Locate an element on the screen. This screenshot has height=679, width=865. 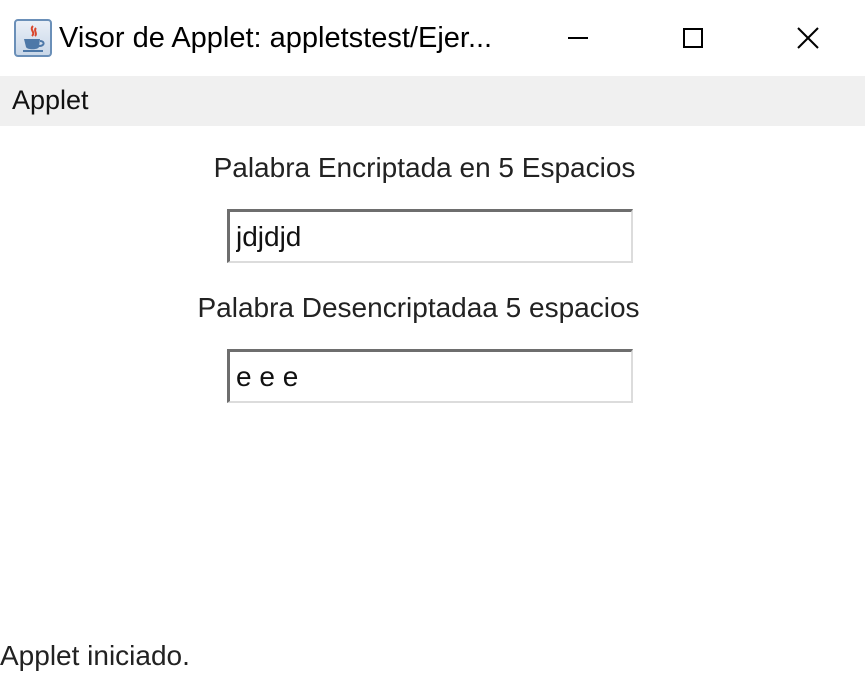
maximize-button is located at coordinates (692, 38).